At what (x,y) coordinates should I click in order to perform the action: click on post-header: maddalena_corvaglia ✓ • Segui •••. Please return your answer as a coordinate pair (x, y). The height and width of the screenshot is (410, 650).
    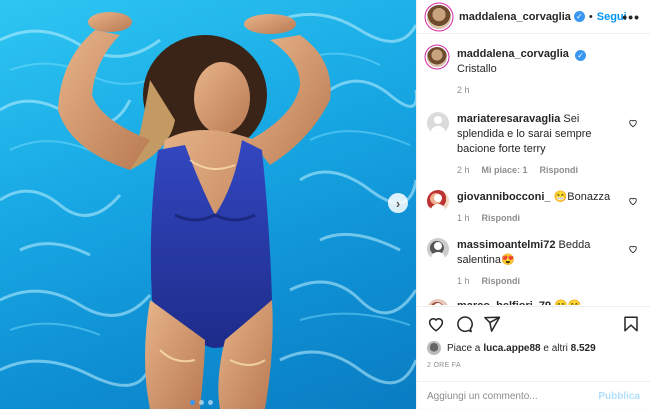
    Looking at the image, I should click on (533, 17).